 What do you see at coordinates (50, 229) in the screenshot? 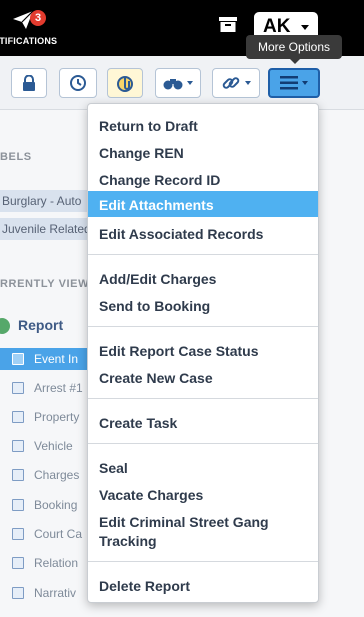
I see `label-chip: Juvenile Related` at bounding box center [50, 229].